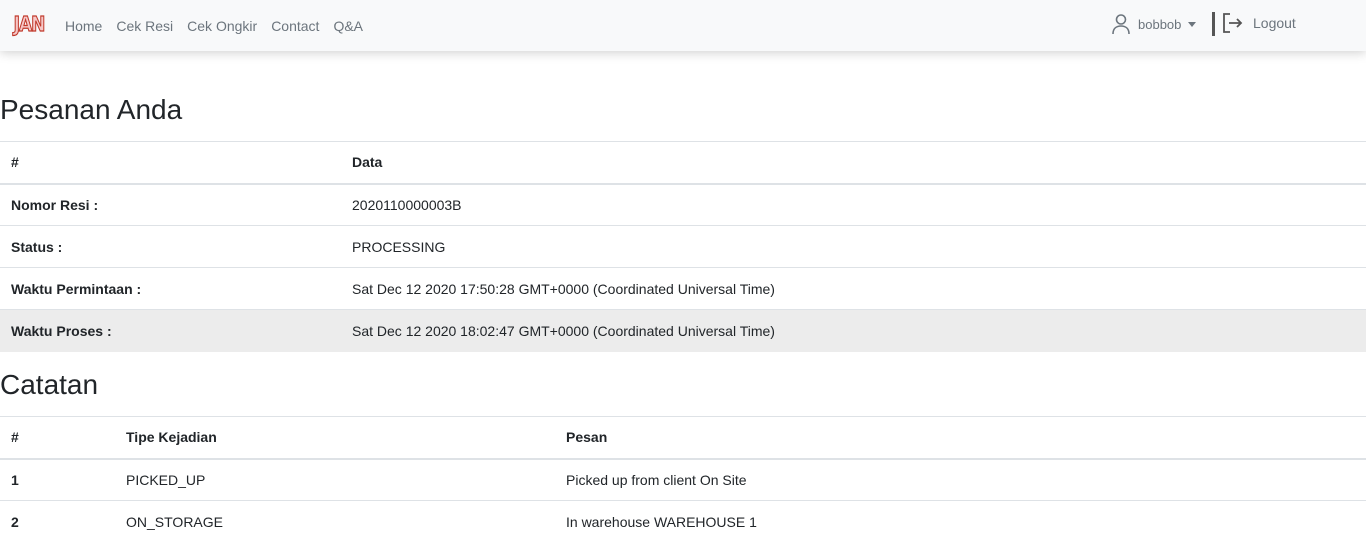 Image resolution: width=1366 pixels, height=556 pixels. What do you see at coordinates (1274, 23) in the screenshot?
I see `logout-label: Logout` at bounding box center [1274, 23].